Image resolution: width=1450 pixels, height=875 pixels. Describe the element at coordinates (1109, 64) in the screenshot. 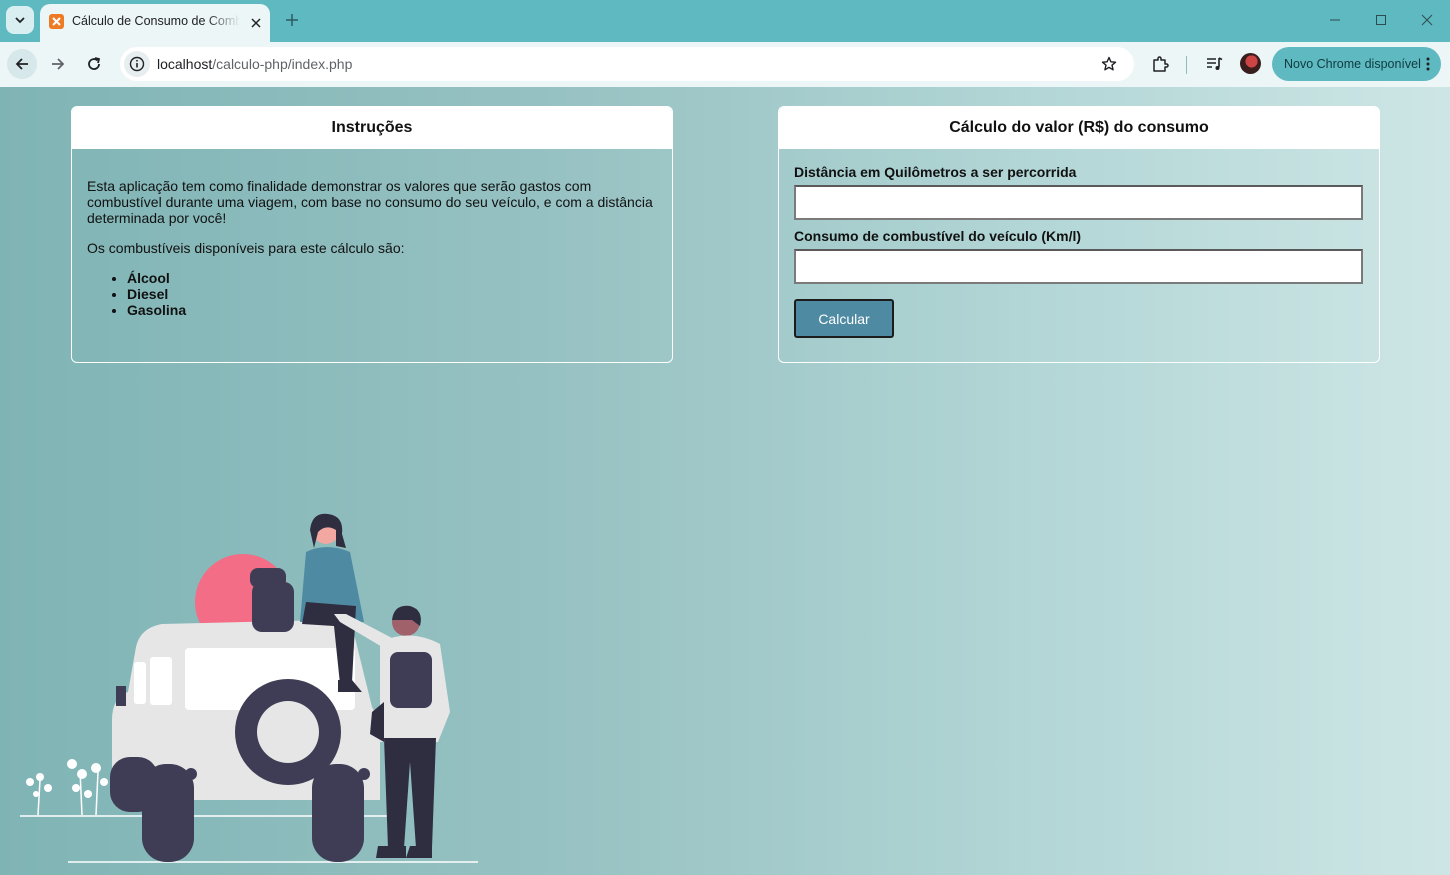

I see `bookmark-star-icon` at that location.